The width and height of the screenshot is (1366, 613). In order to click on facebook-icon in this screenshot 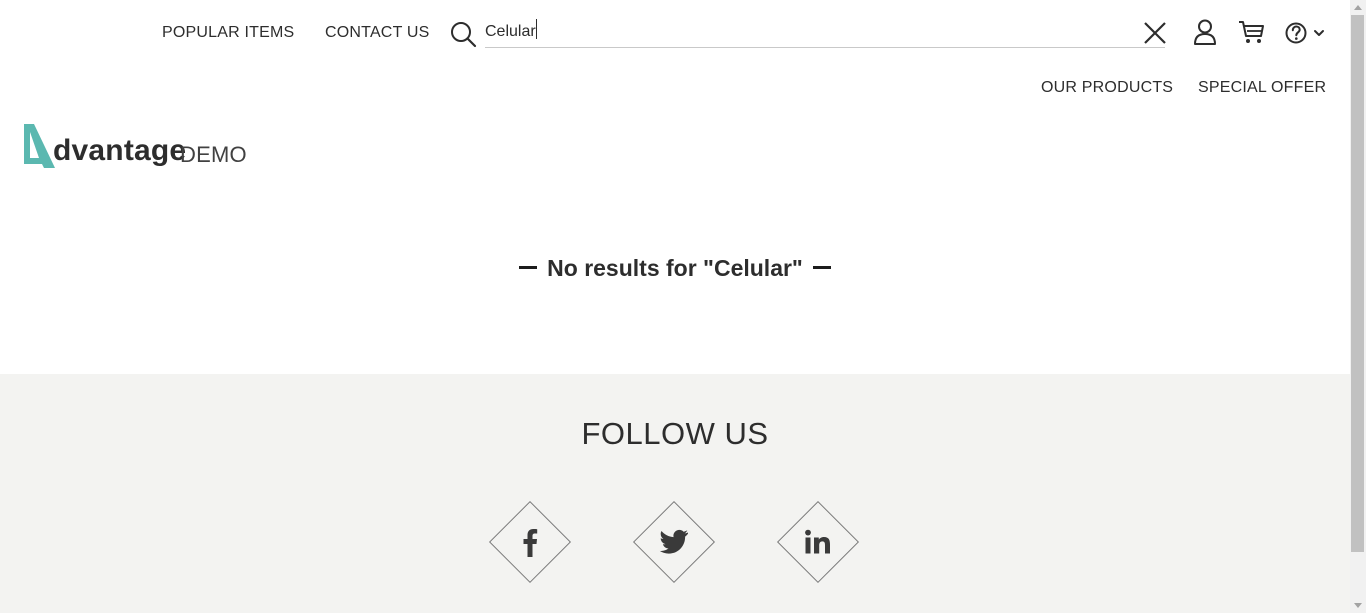, I will do `click(530, 542)`.